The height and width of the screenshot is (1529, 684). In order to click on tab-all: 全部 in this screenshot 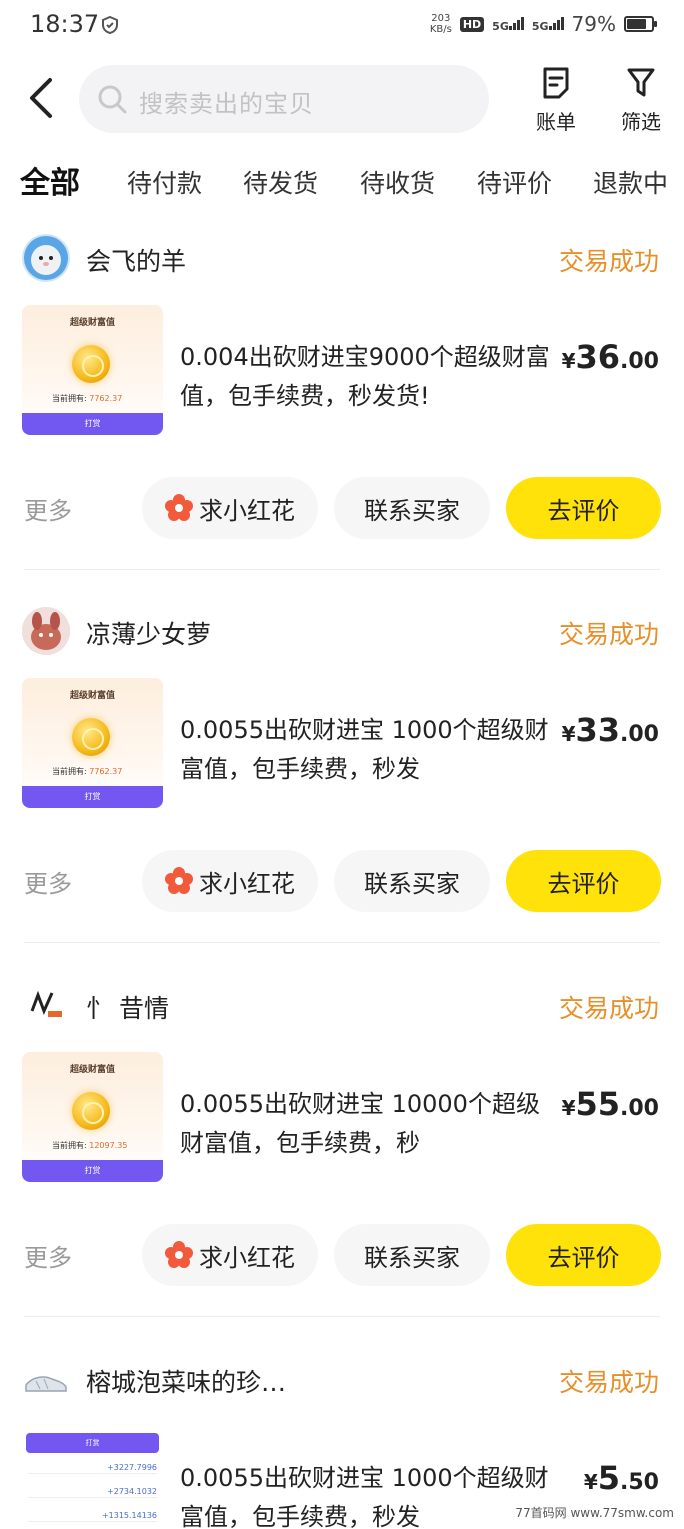, I will do `click(50, 180)`.